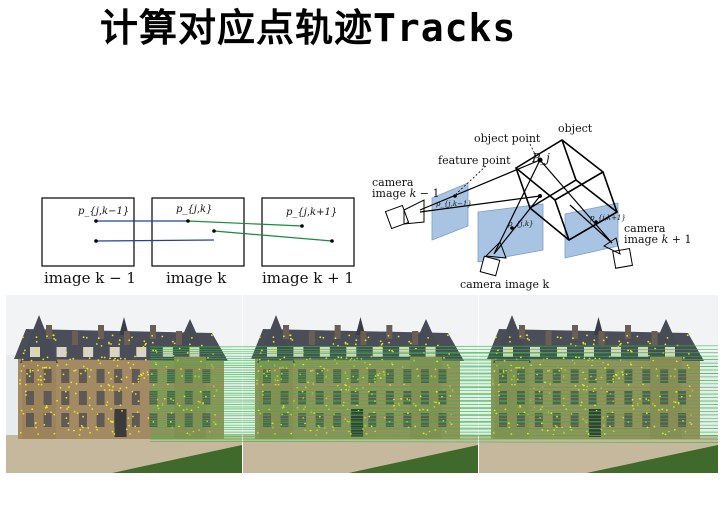  Describe the element at coordinates (505, 284) in the screenshot. I see `label-camera-k: camera image k` at that location.